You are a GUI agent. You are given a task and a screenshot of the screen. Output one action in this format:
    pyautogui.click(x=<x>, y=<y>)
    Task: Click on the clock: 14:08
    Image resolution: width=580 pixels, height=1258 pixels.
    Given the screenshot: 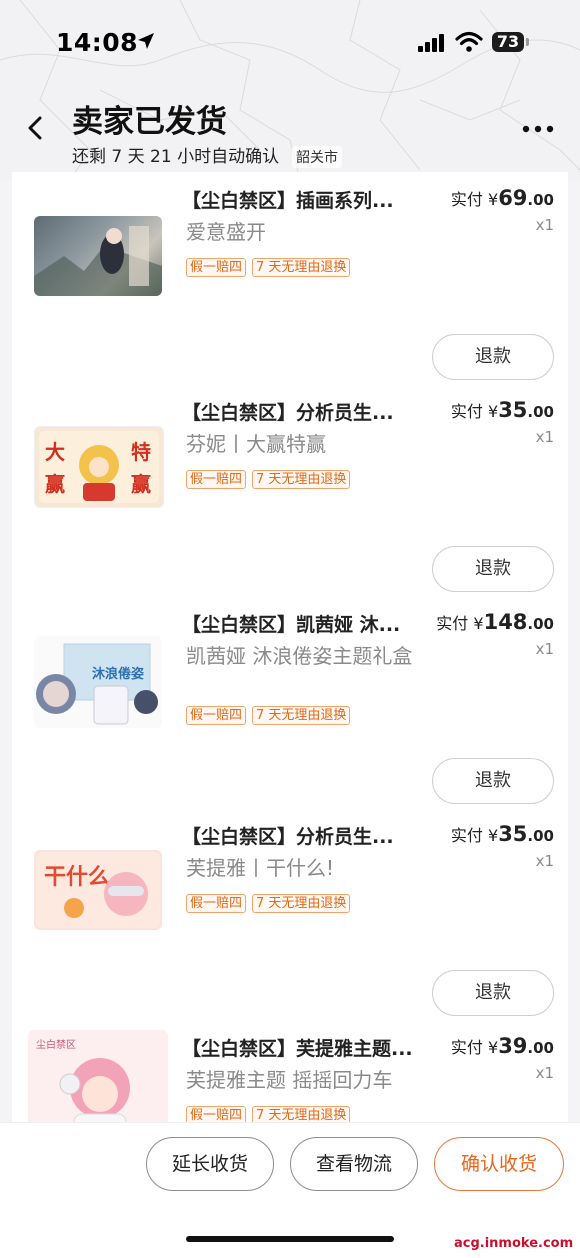 What is the action you would take?
    pyautogui.click(x=97, y=42)
    